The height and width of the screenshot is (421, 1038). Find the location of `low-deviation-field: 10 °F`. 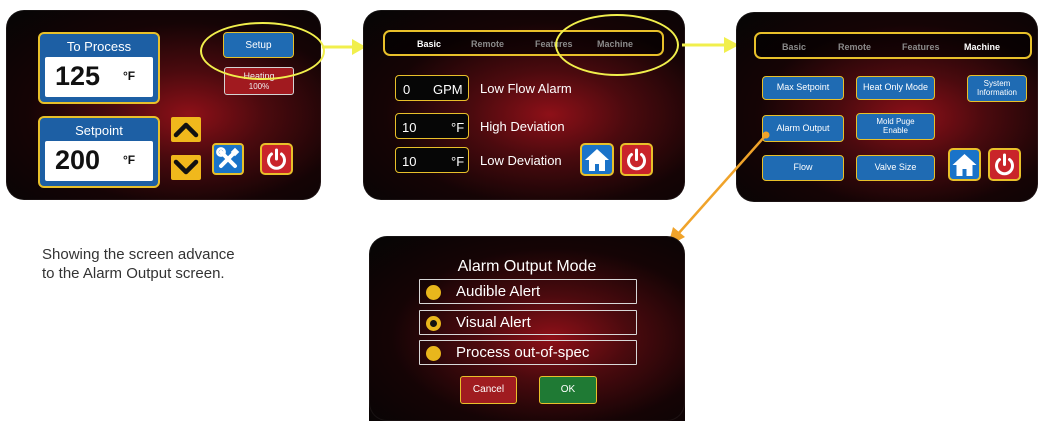

low-deviation-field: 10 °F is located at coordinates (432, 160).